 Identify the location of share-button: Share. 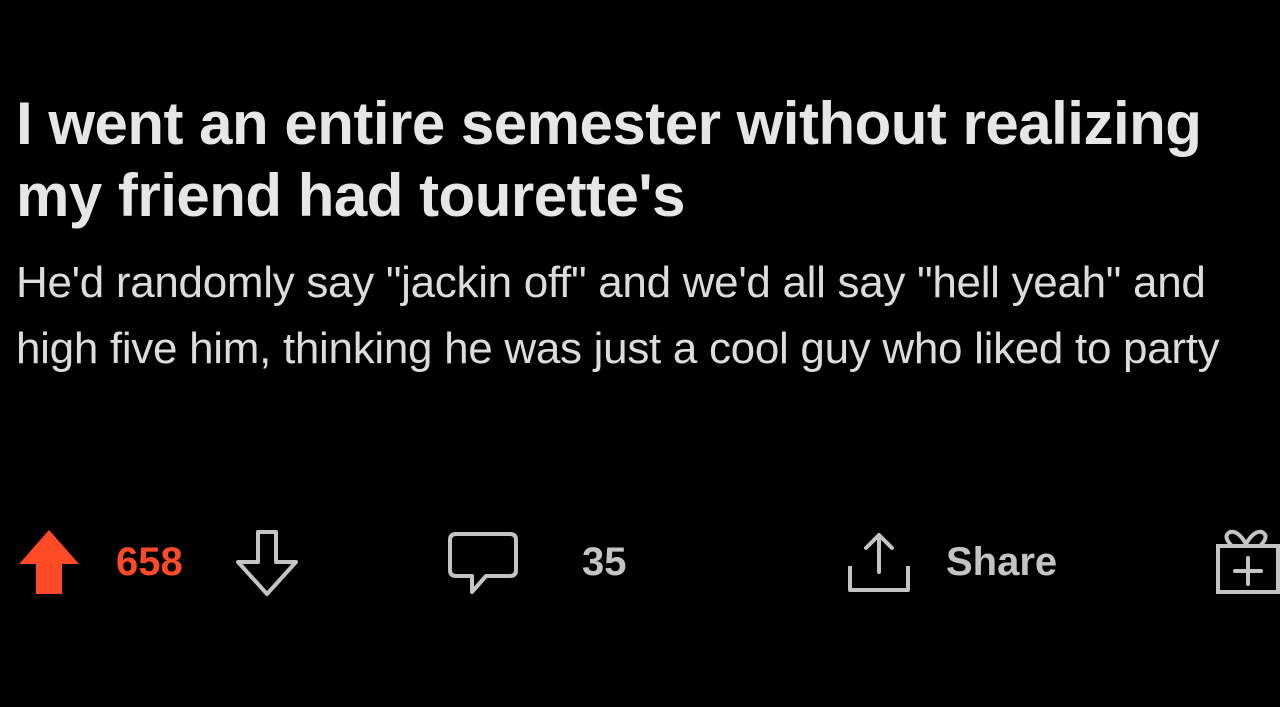
(1001, 562).